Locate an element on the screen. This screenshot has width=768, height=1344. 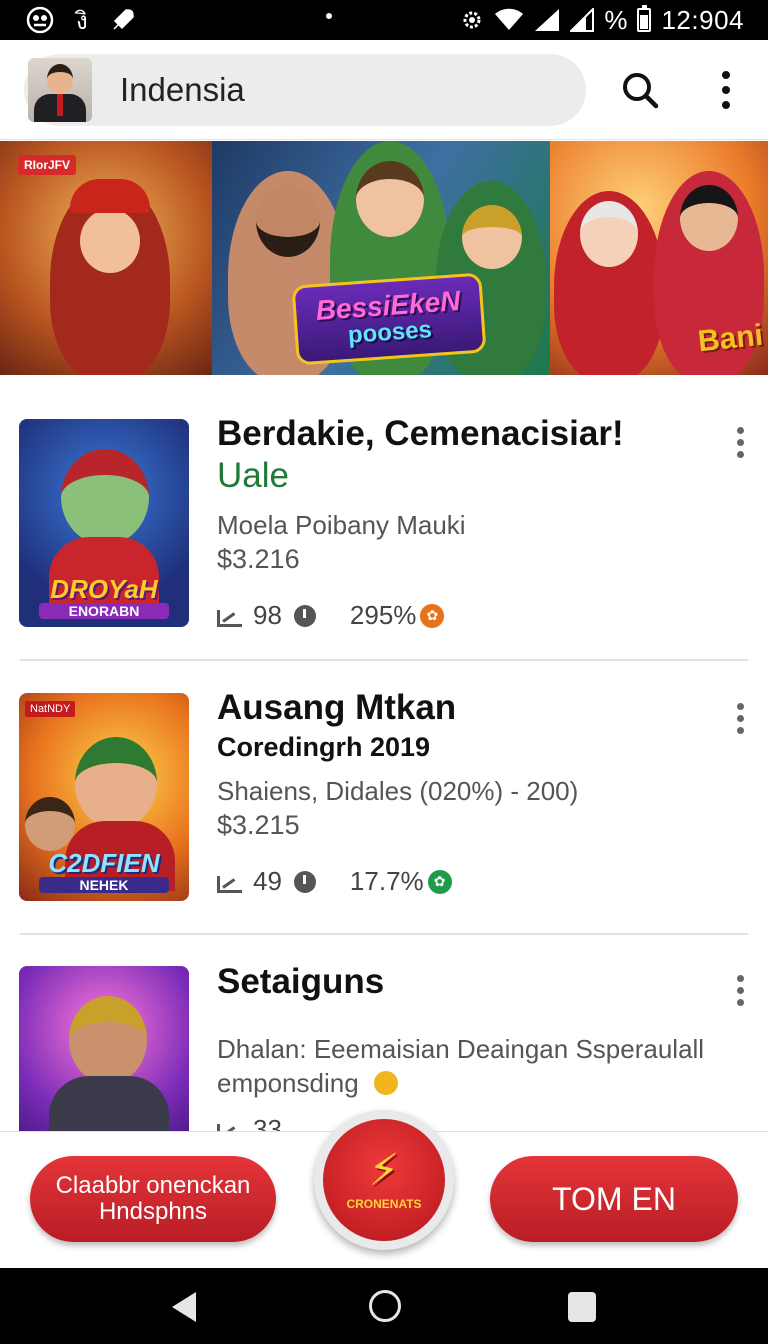
thumb-subtitle: ENORABN is located at coordinates (104, 611).